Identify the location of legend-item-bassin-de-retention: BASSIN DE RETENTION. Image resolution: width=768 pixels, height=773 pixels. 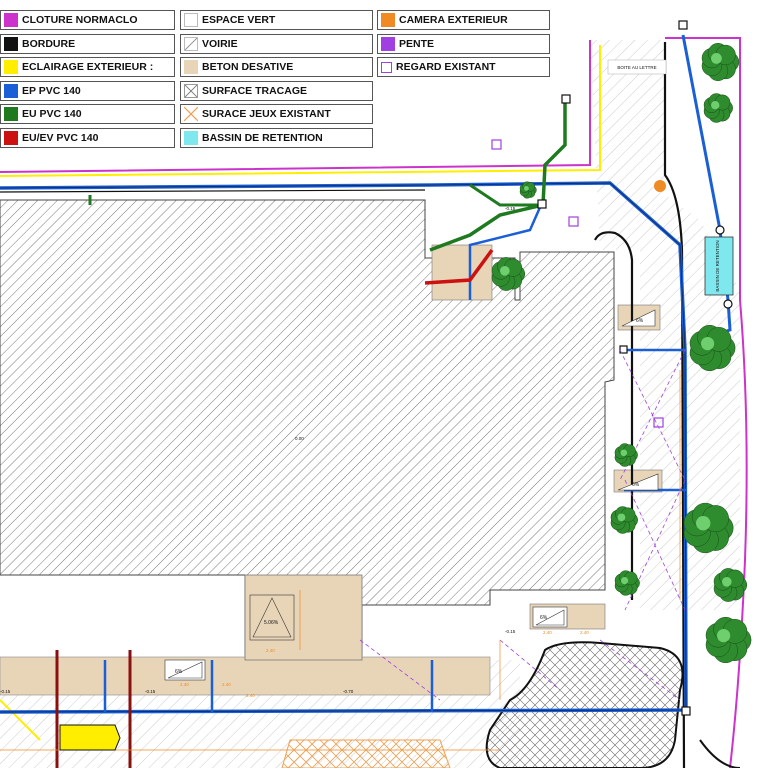
(276, 137).